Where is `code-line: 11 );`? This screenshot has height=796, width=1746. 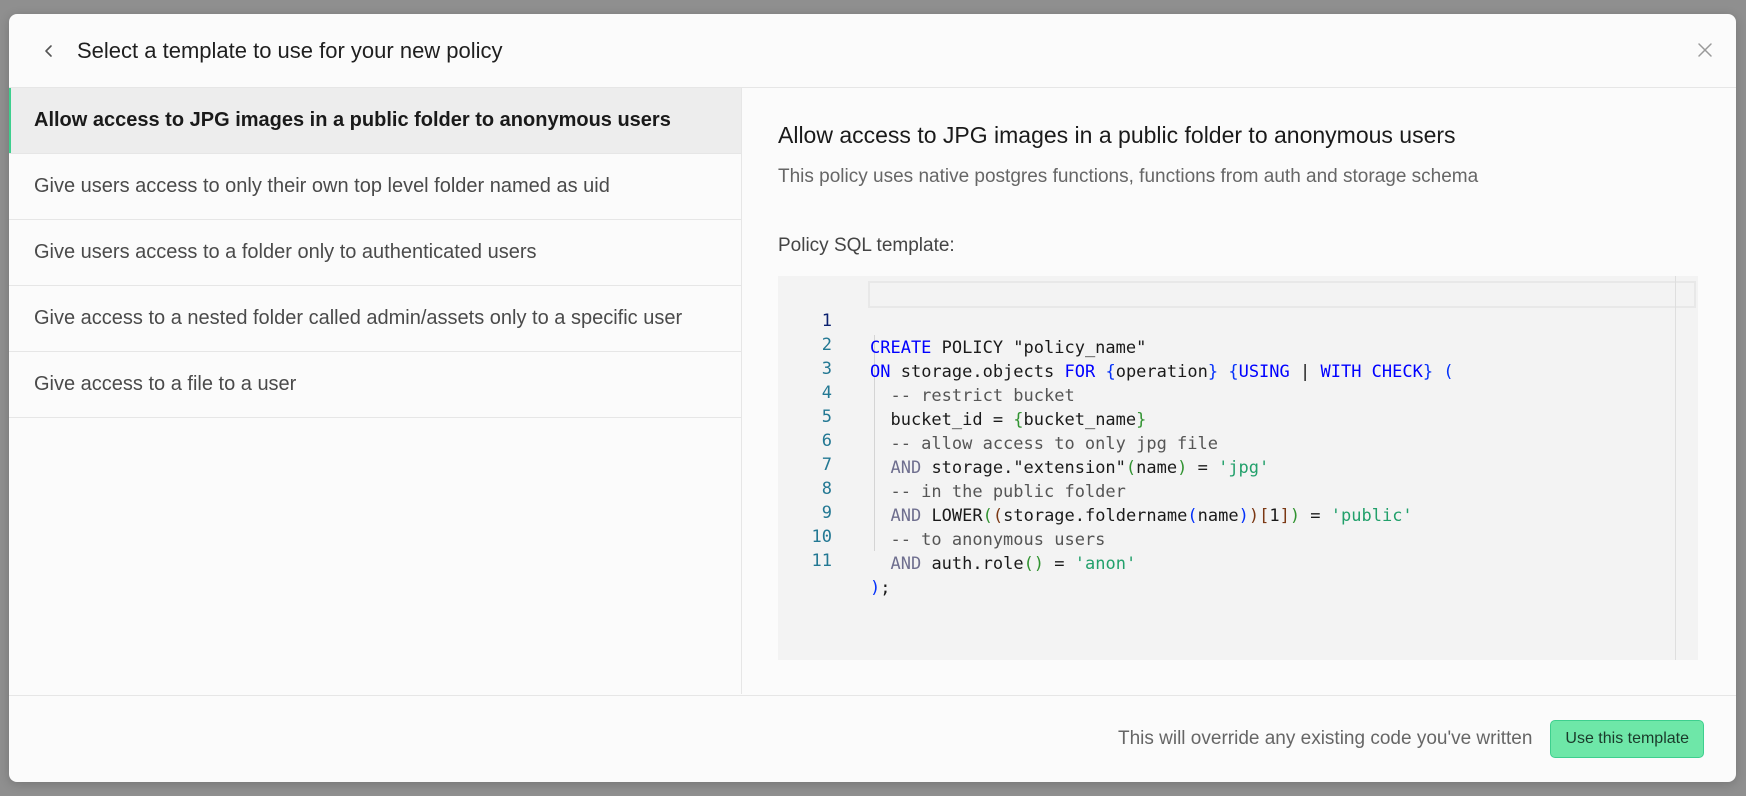
code-line: 11 ); is located at coordinates (834, 559).